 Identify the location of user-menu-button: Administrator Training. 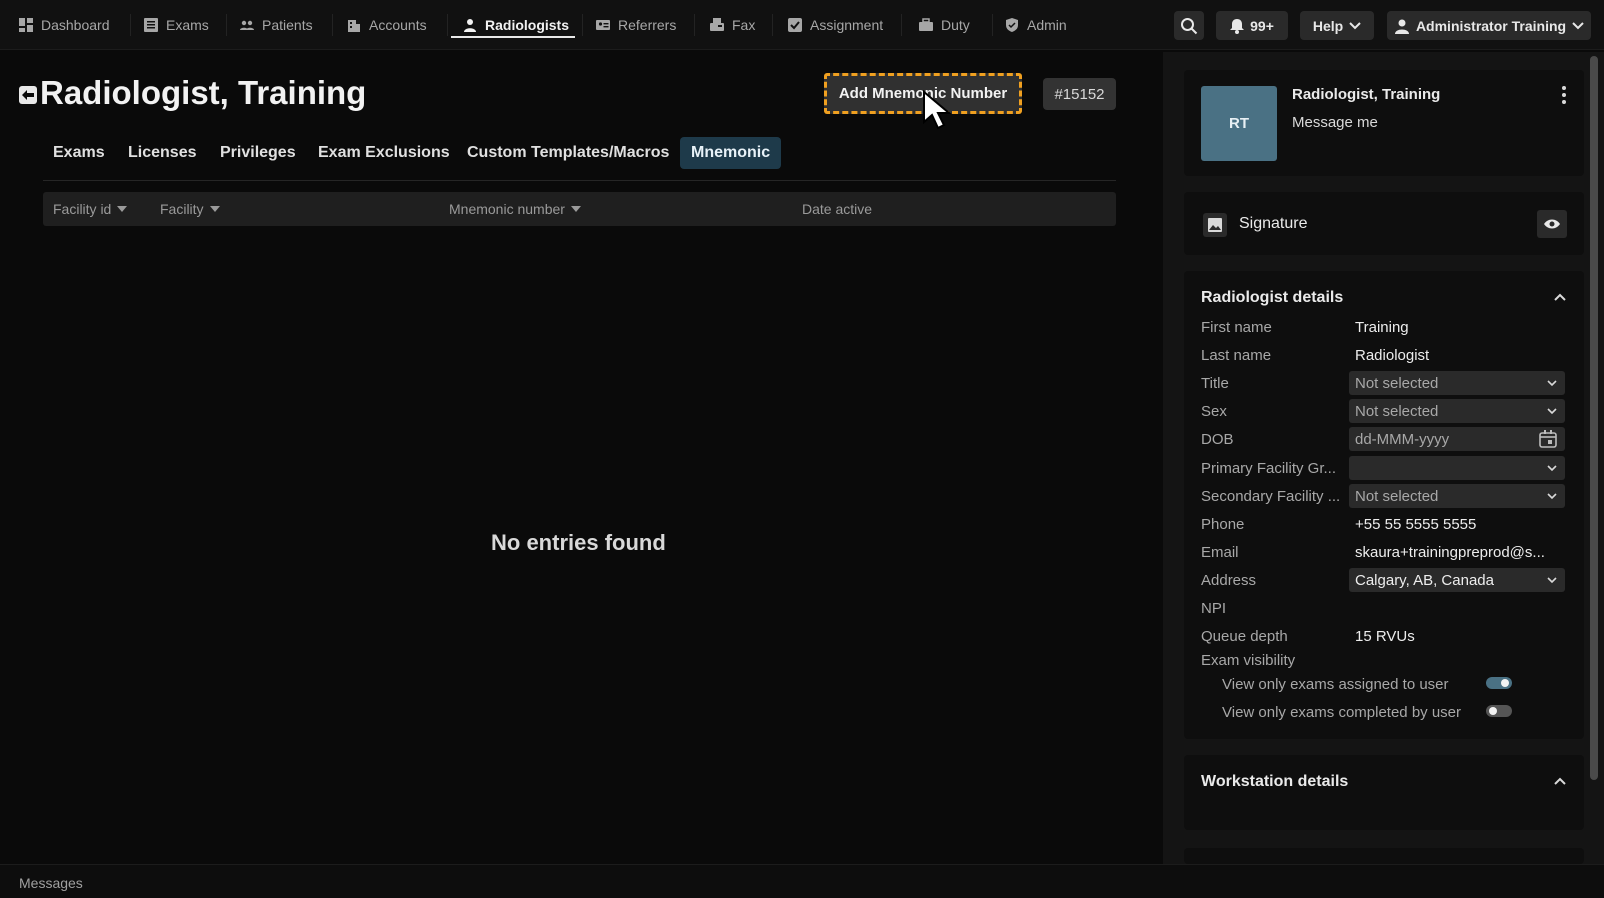
(1489, 25).